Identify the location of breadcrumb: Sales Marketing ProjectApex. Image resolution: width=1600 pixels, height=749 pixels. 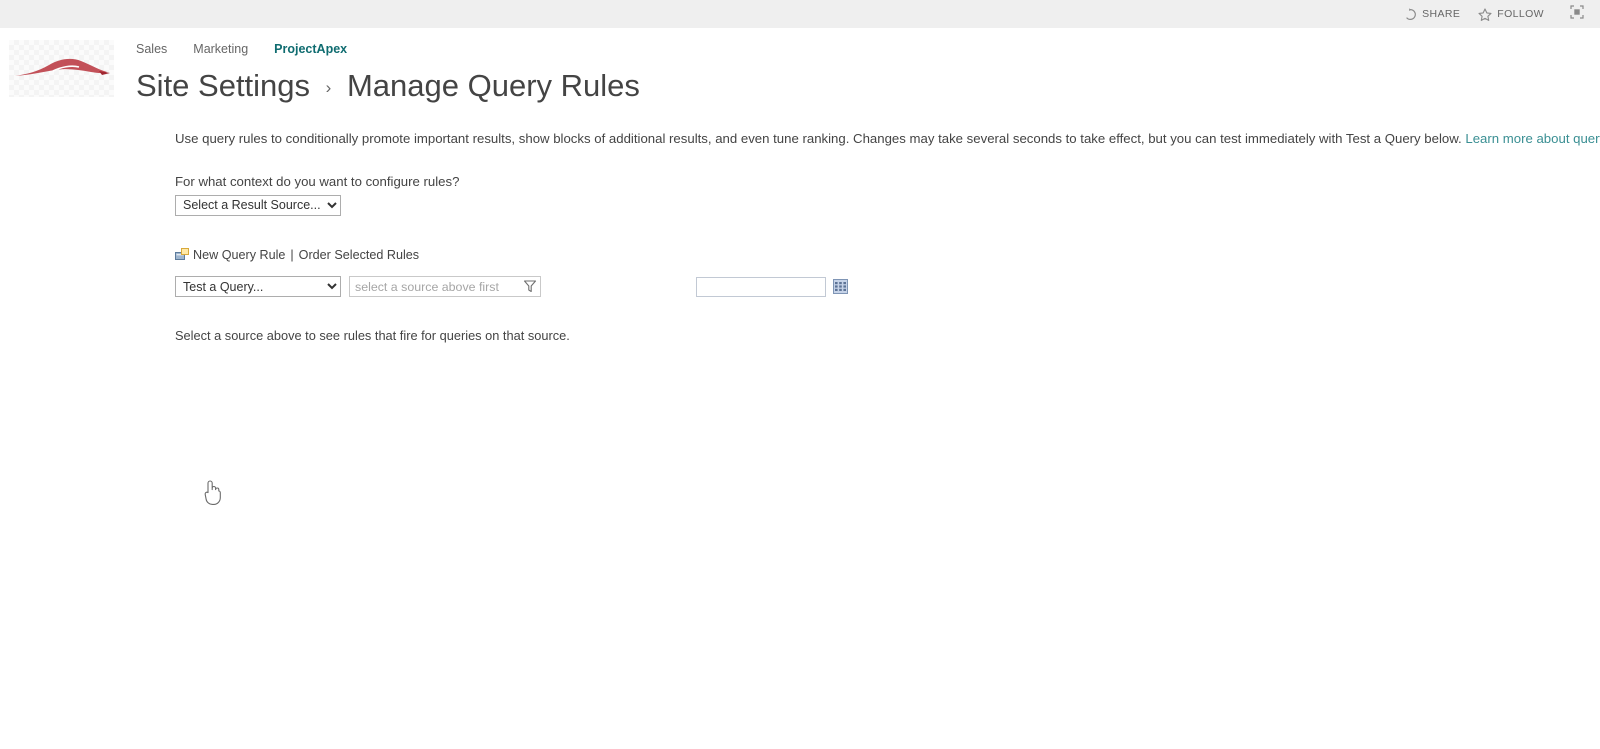
(388, 49).